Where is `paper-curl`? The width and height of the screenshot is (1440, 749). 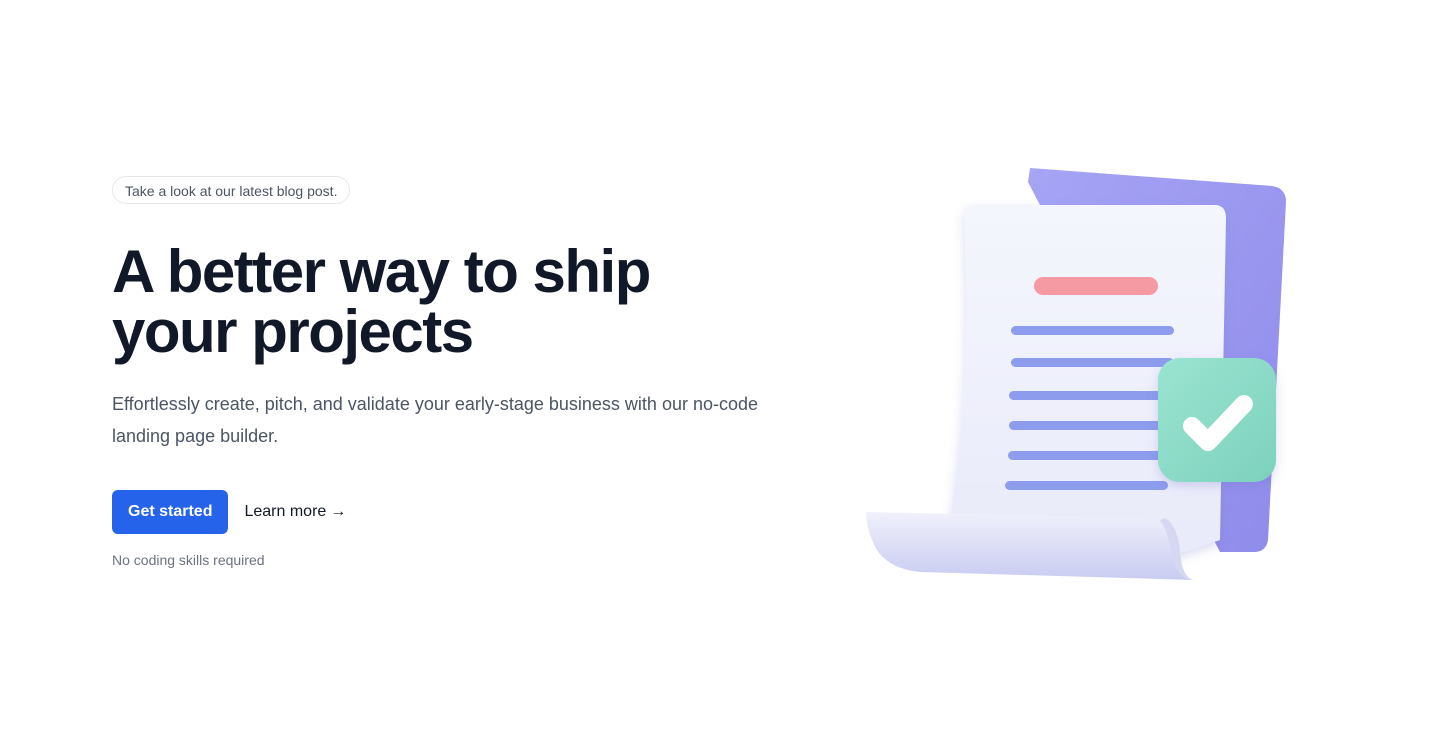
paper-curl is located at coordinates (1030, 546).